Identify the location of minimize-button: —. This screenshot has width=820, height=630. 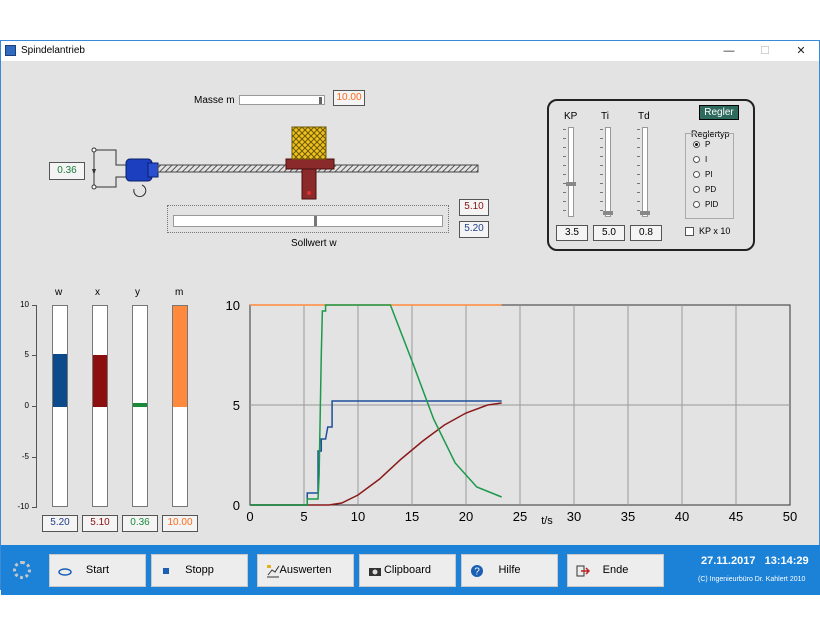
(729, 51).